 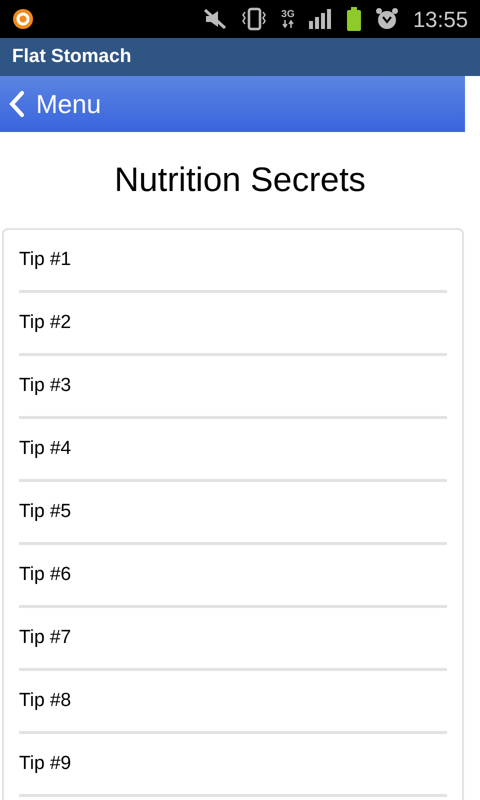 I want to click on mute-icon, so click(x=214, y=19).